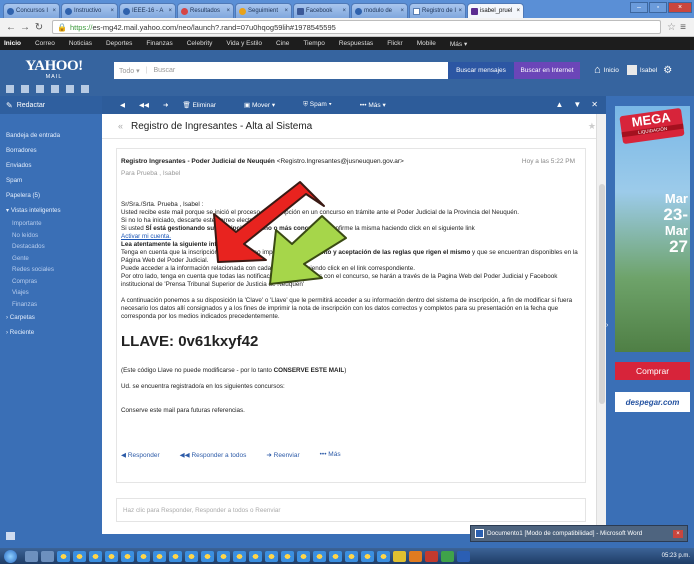  What do you see at coordinates (631, 70) in the screenshot?
I see `avatar` at bounding box center [631, 70].